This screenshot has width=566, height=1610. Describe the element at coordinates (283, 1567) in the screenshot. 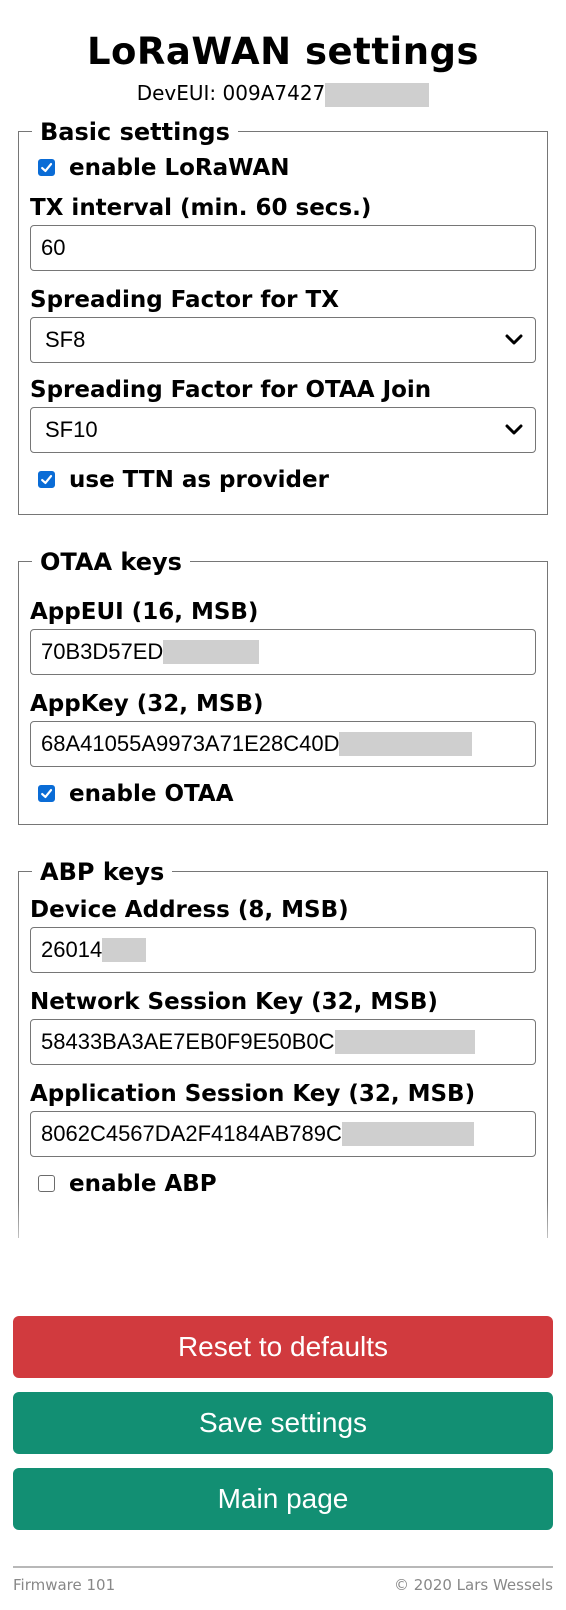

I see `footer-divider` at that location.